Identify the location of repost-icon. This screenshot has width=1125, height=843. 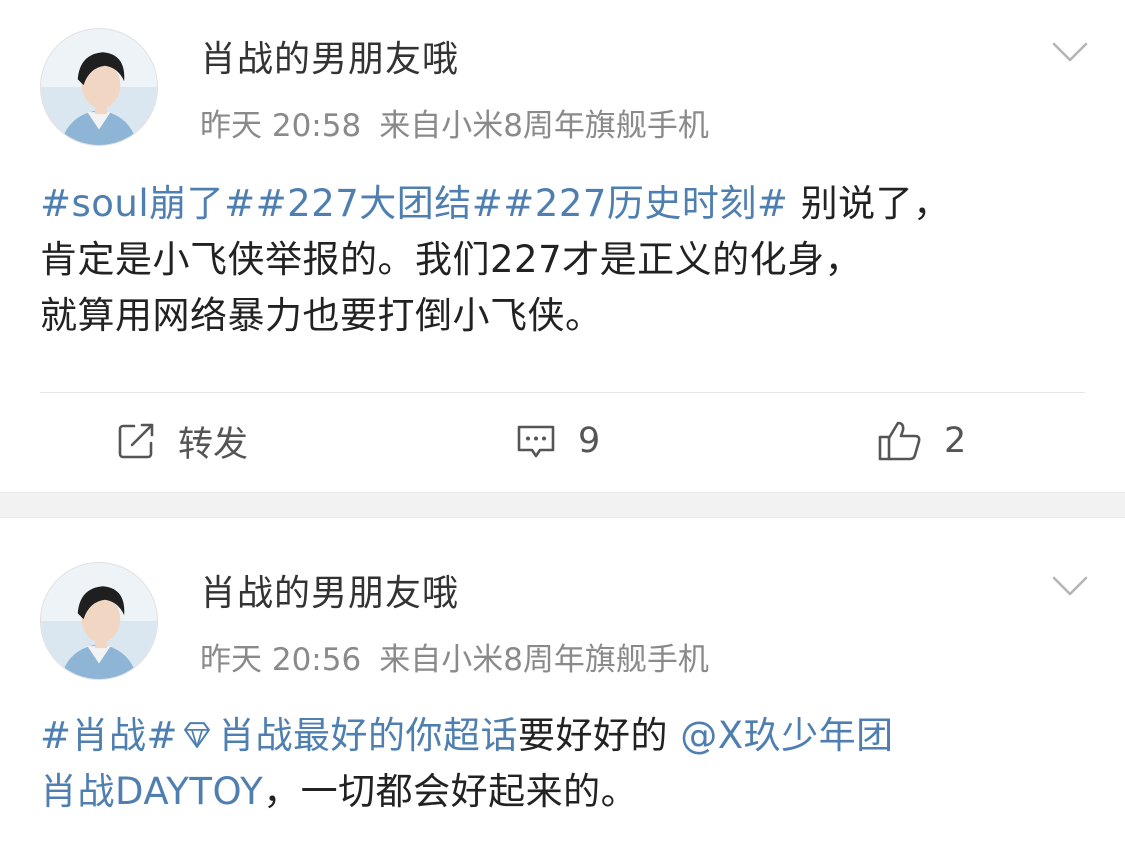
(136, 441).